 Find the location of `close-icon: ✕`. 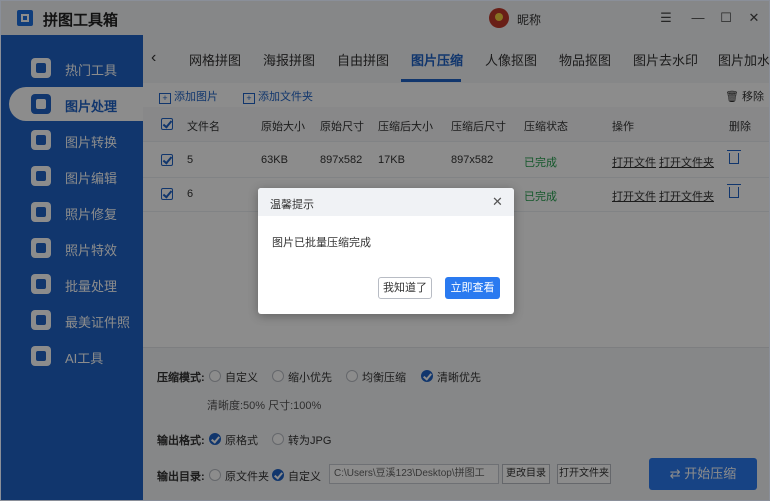

close-icon: ✕ is located at coordinates (497, 202).